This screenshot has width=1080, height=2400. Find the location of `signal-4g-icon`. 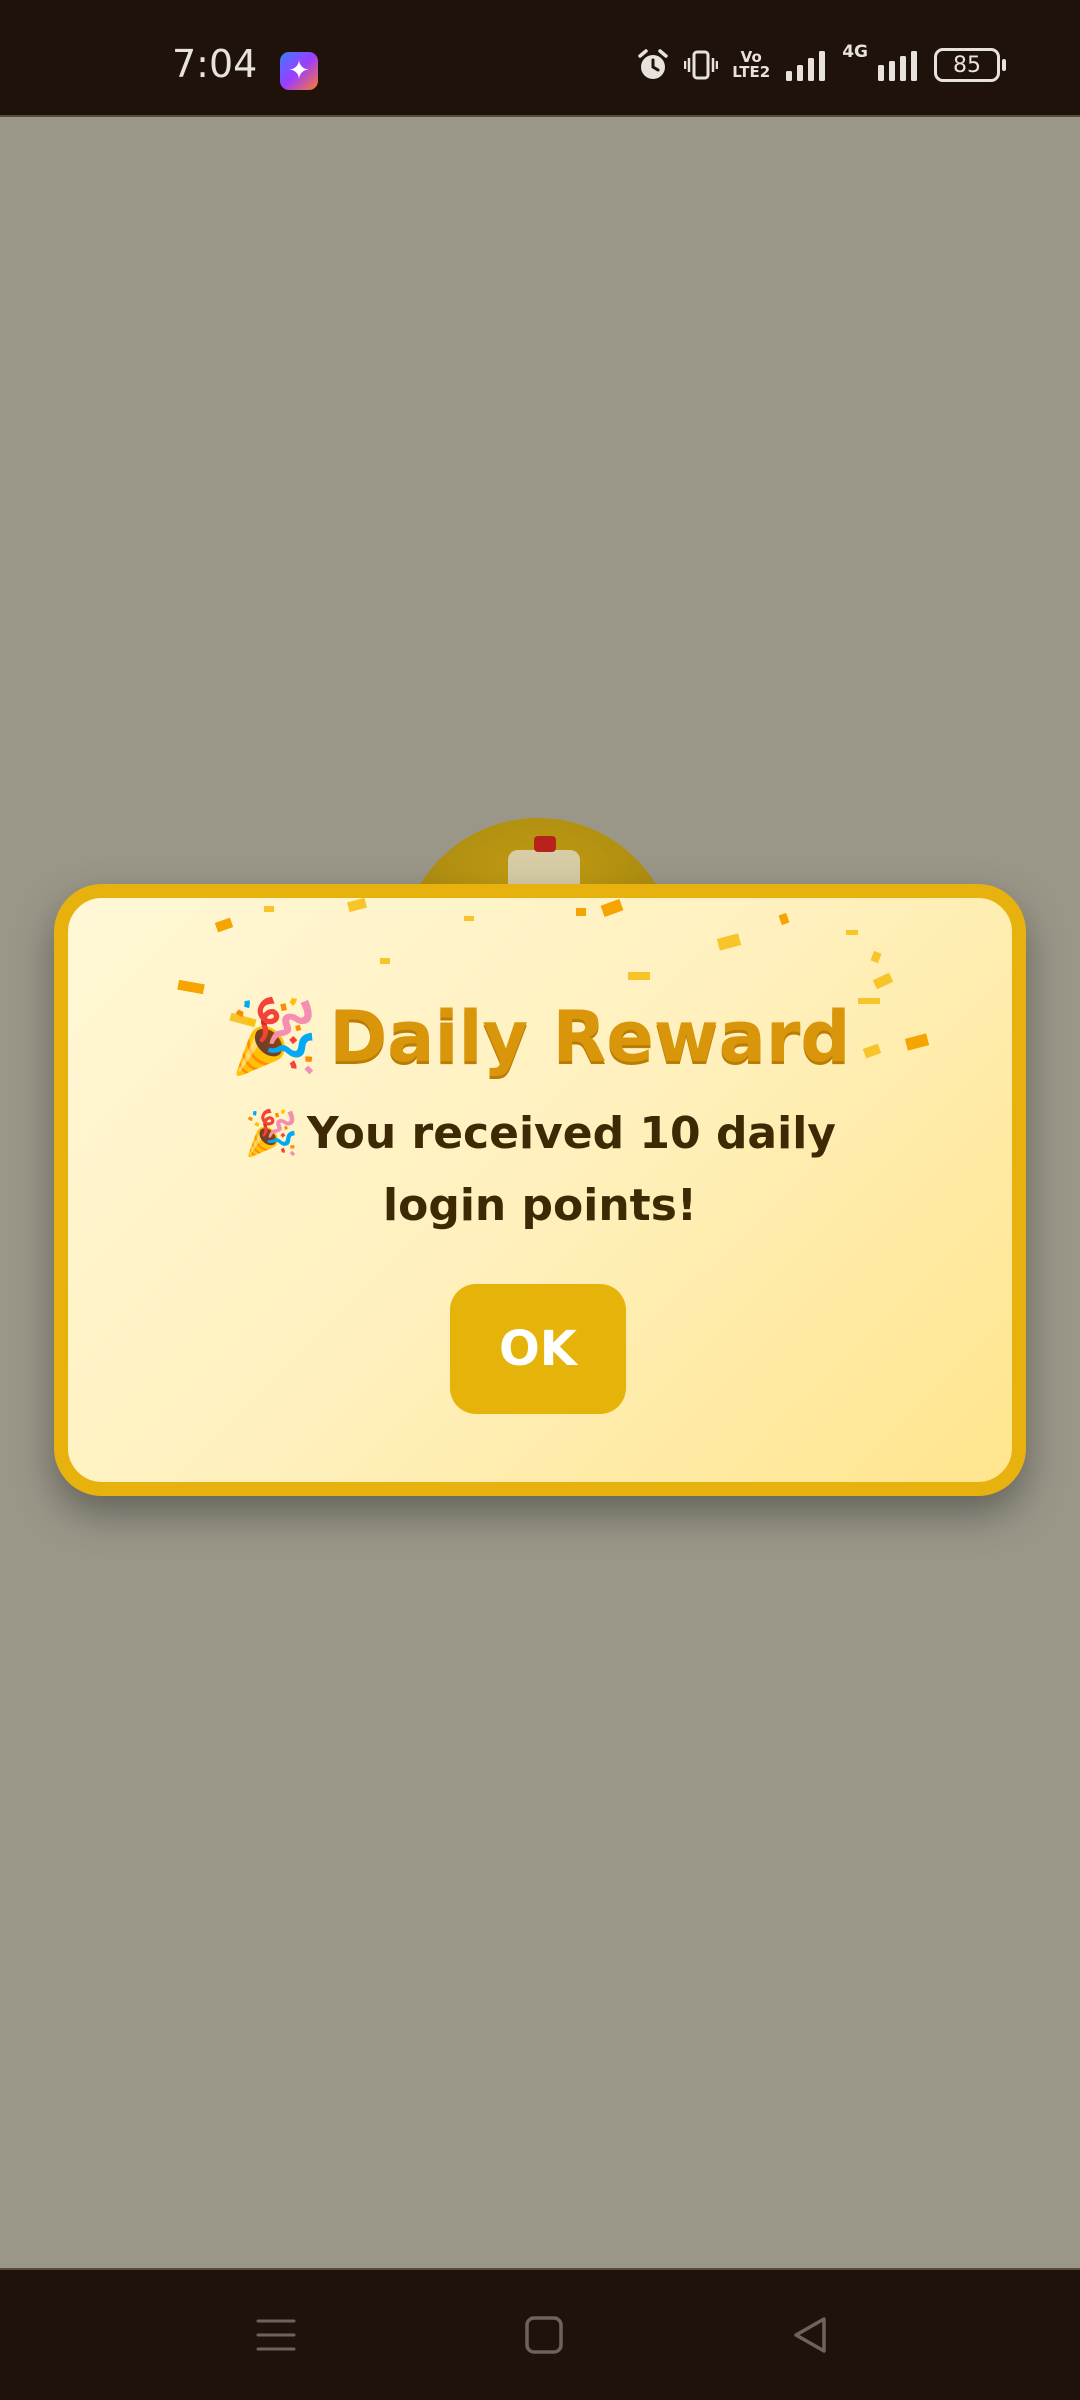

signal-4g-icon is located at coordinates (898, 65).